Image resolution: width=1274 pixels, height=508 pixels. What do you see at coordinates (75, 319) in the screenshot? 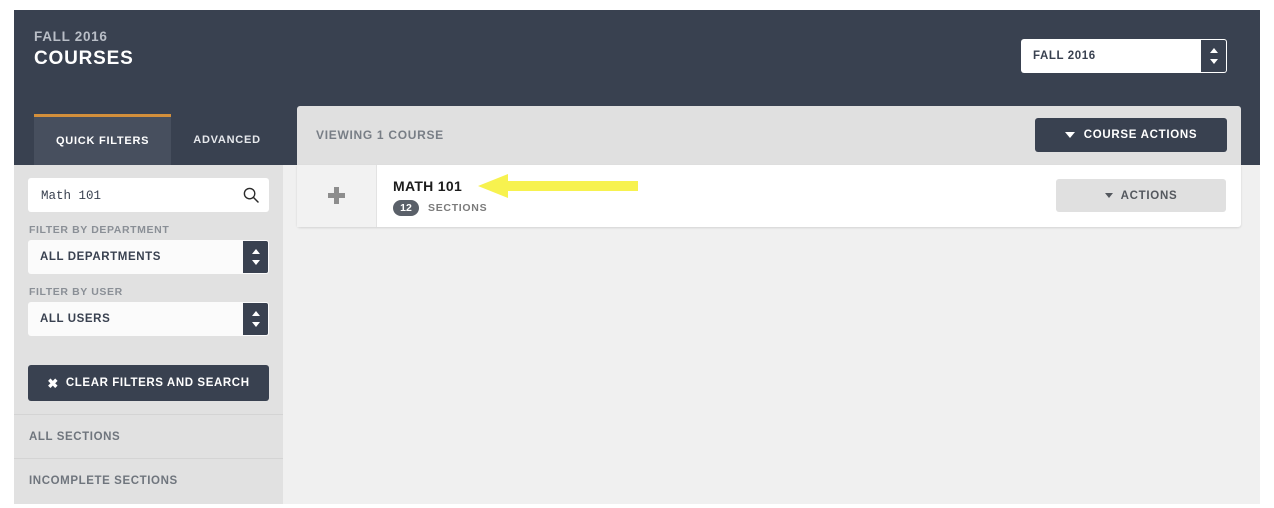
I see `user-filter-value: ALL USERS` at bounding box center [75, 319].